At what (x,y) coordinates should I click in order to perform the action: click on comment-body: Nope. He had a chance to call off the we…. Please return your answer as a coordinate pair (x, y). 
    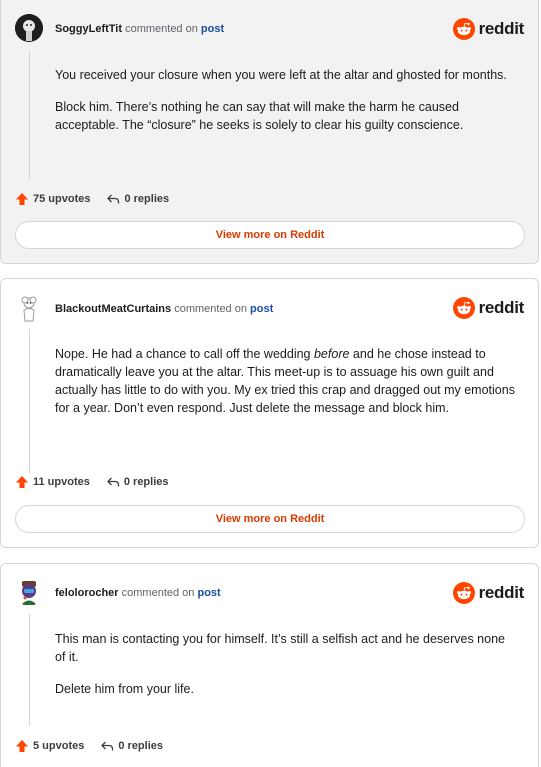
    Looking at the image, I should click on (286, 388).